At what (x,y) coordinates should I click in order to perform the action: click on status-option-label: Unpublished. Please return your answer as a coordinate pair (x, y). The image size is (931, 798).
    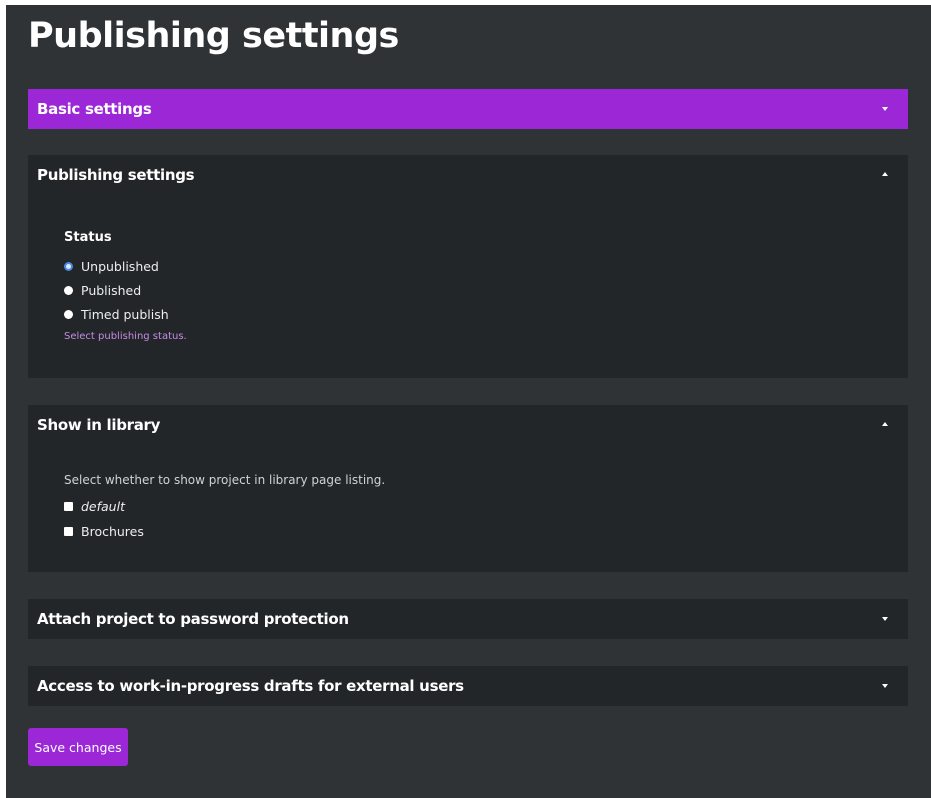
    Looking at the image, I should click on (120, 266).